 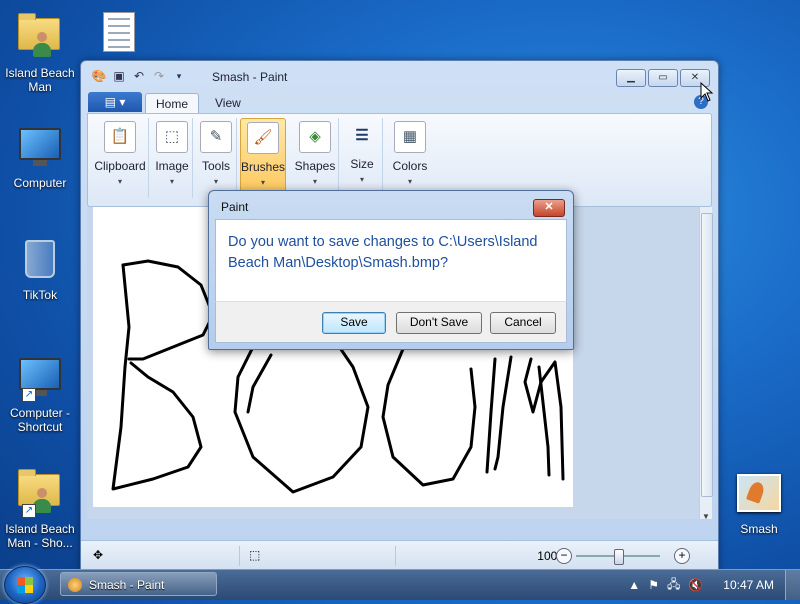 I want to click on vertical-scrollbar: ▼, so click(x=706, y=364).